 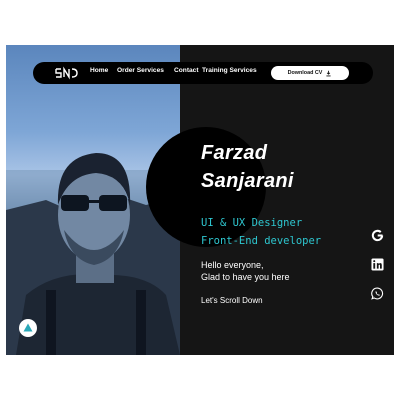 I want to click on google-icon, so click(x=377, y=235).